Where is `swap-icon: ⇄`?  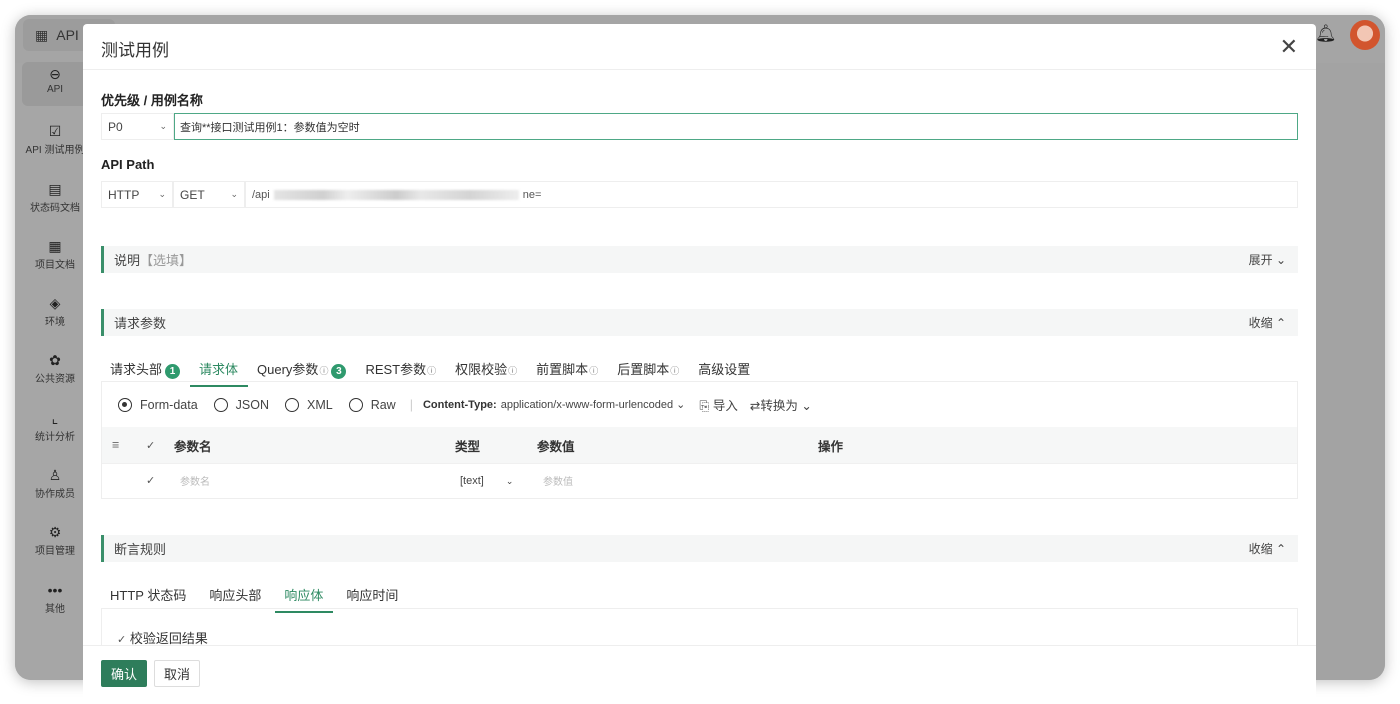 swap-icon: ⇄ is located at coordinates (755, 406).